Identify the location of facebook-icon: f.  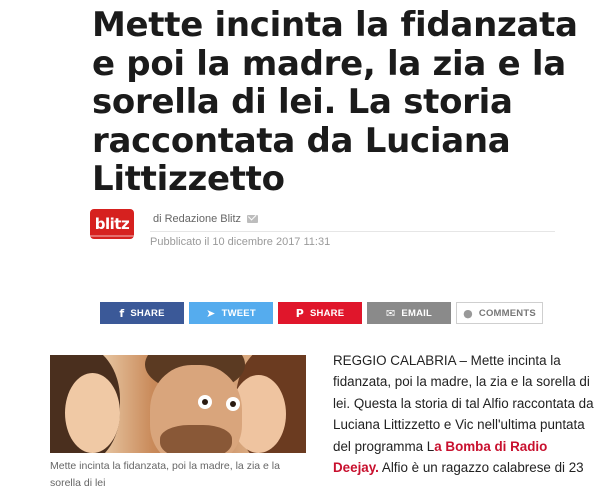
(122, 313).